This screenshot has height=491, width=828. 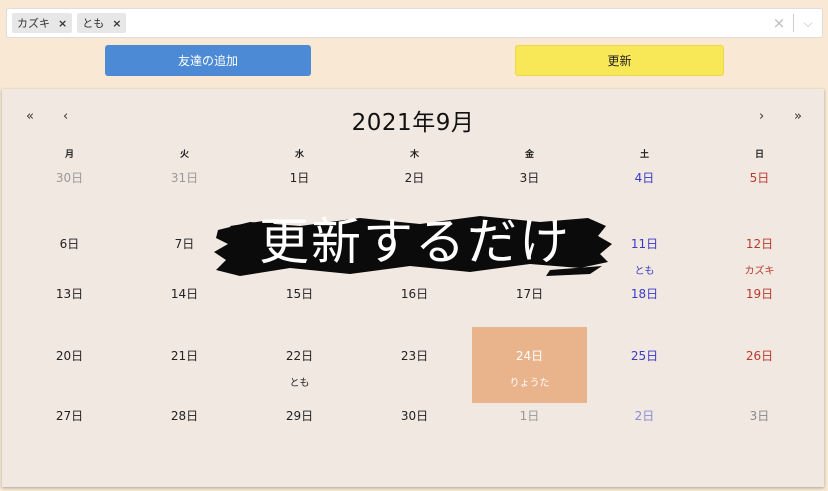 I want to click on event-label: とも, so click(x=299, y=381).